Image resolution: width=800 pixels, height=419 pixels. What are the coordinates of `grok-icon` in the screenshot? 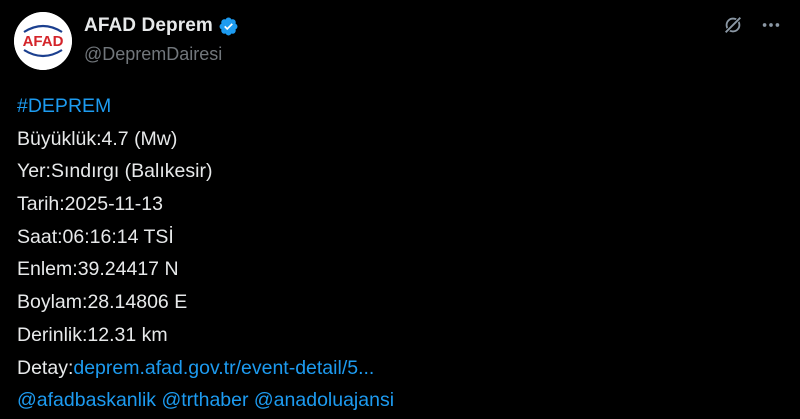 It's located at (733, 25).